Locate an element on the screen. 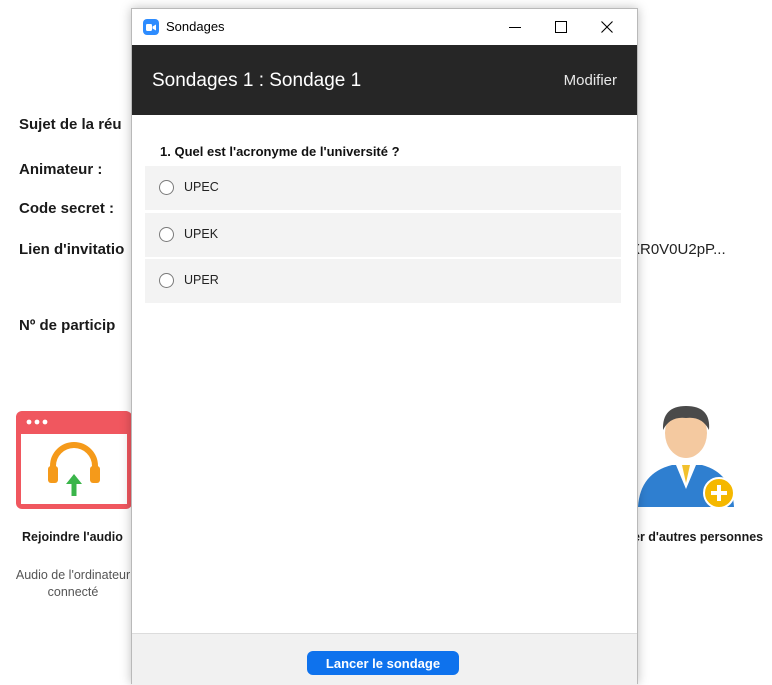 The image size is (772, 685). invite-button is located at coordinates (687, 463).